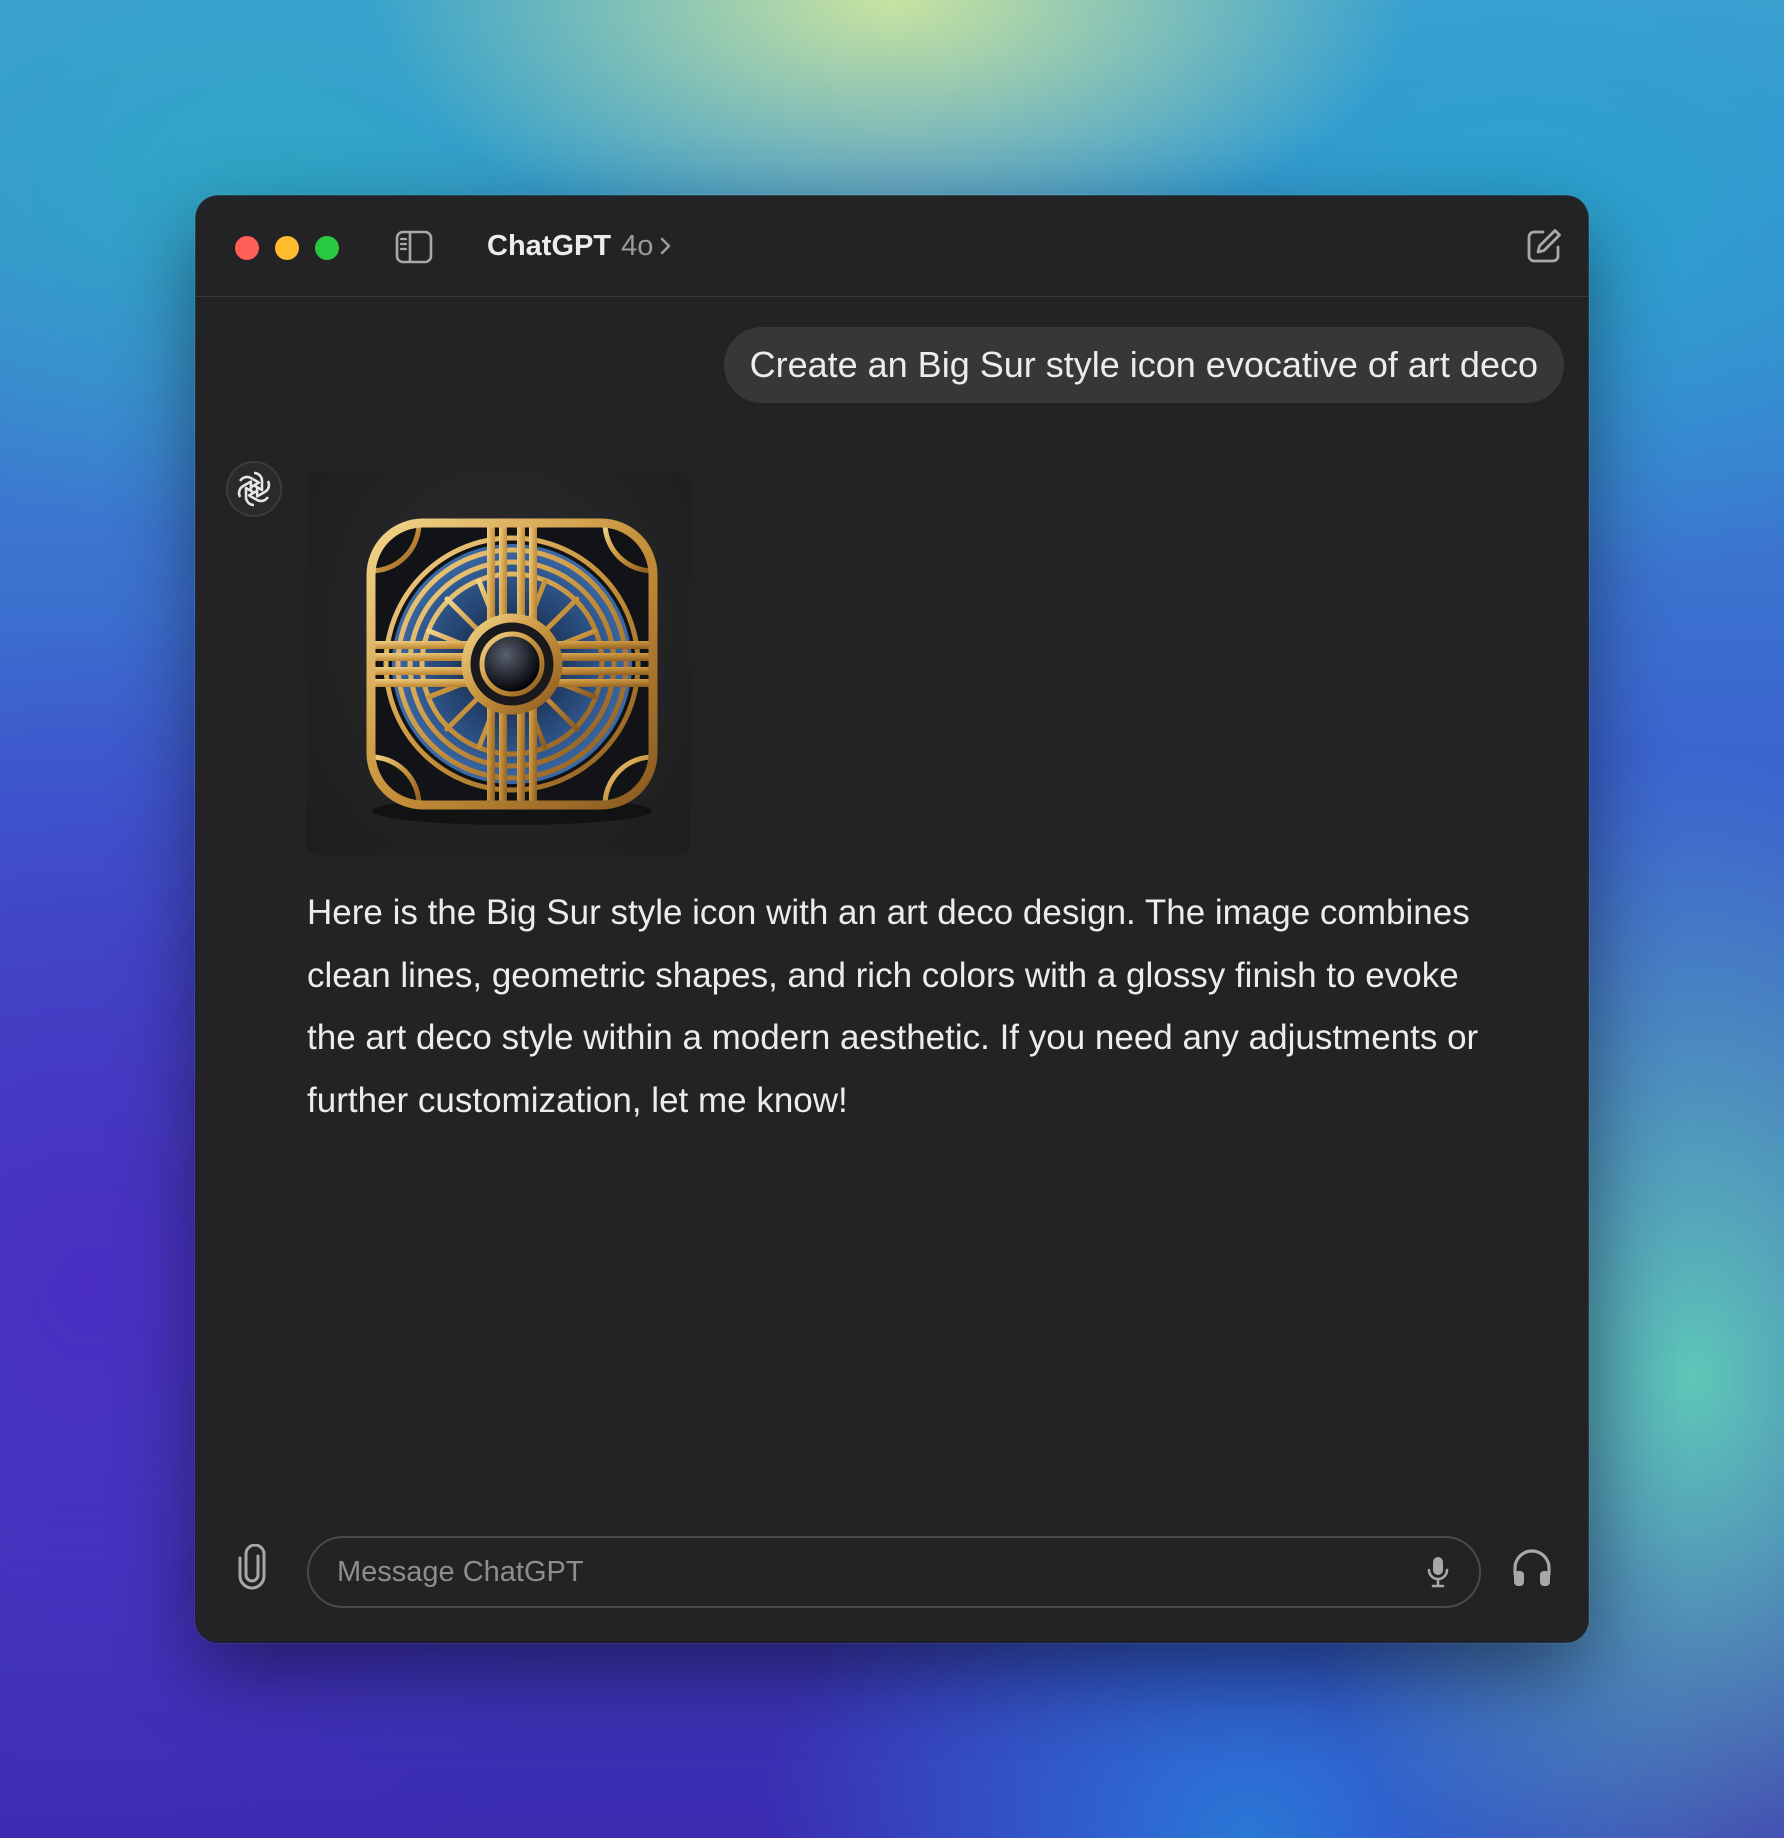  I want to click on message-input-container, so click(894, 1572).